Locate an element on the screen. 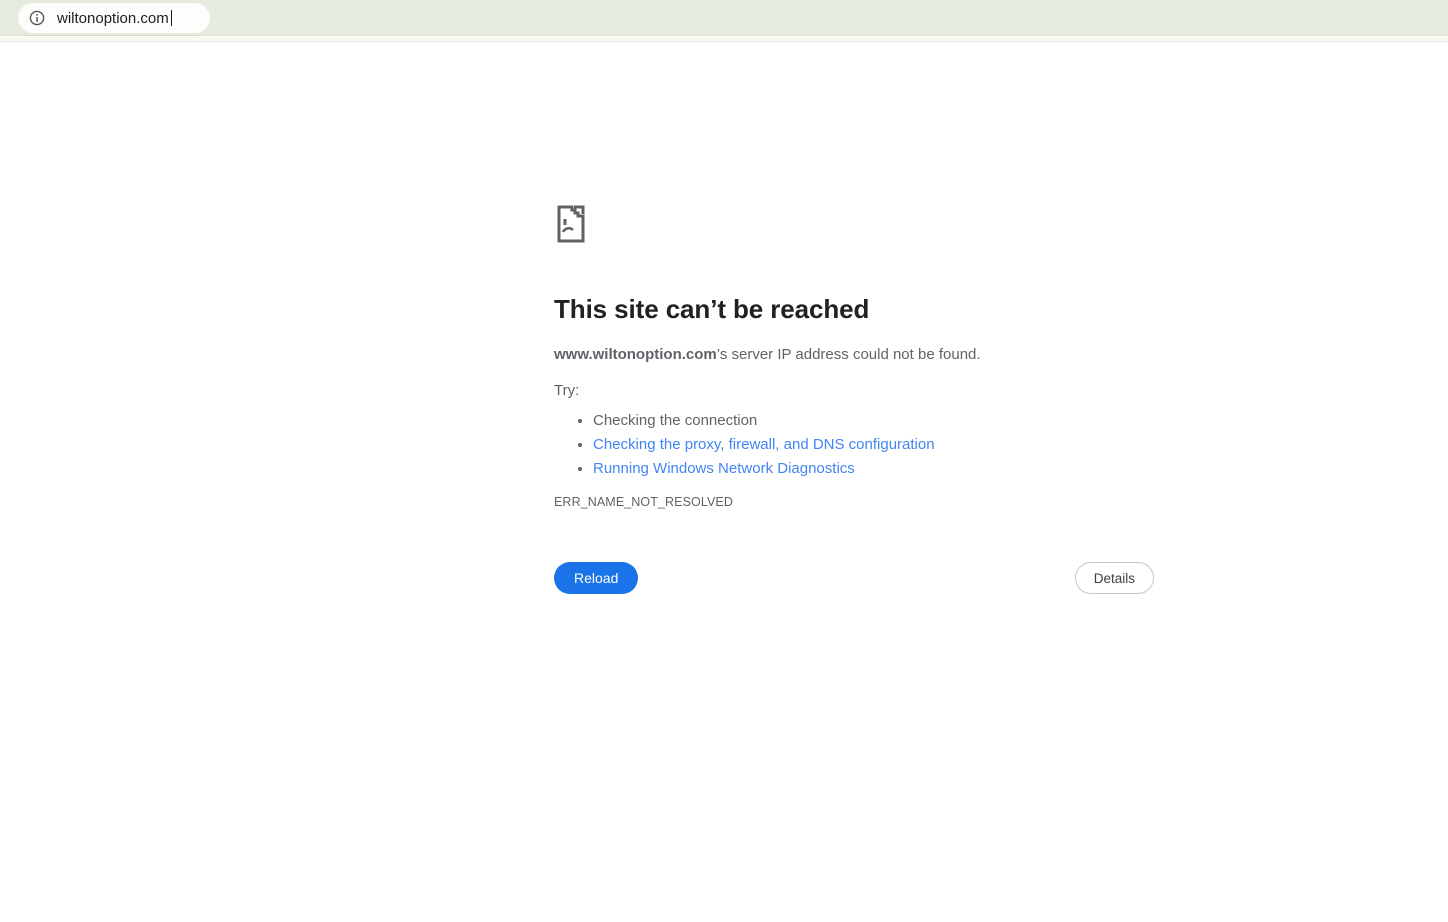 This screenshot has width=1448, height=922. suggestion-text: Checking the connection is located at coordinates (675, 420).